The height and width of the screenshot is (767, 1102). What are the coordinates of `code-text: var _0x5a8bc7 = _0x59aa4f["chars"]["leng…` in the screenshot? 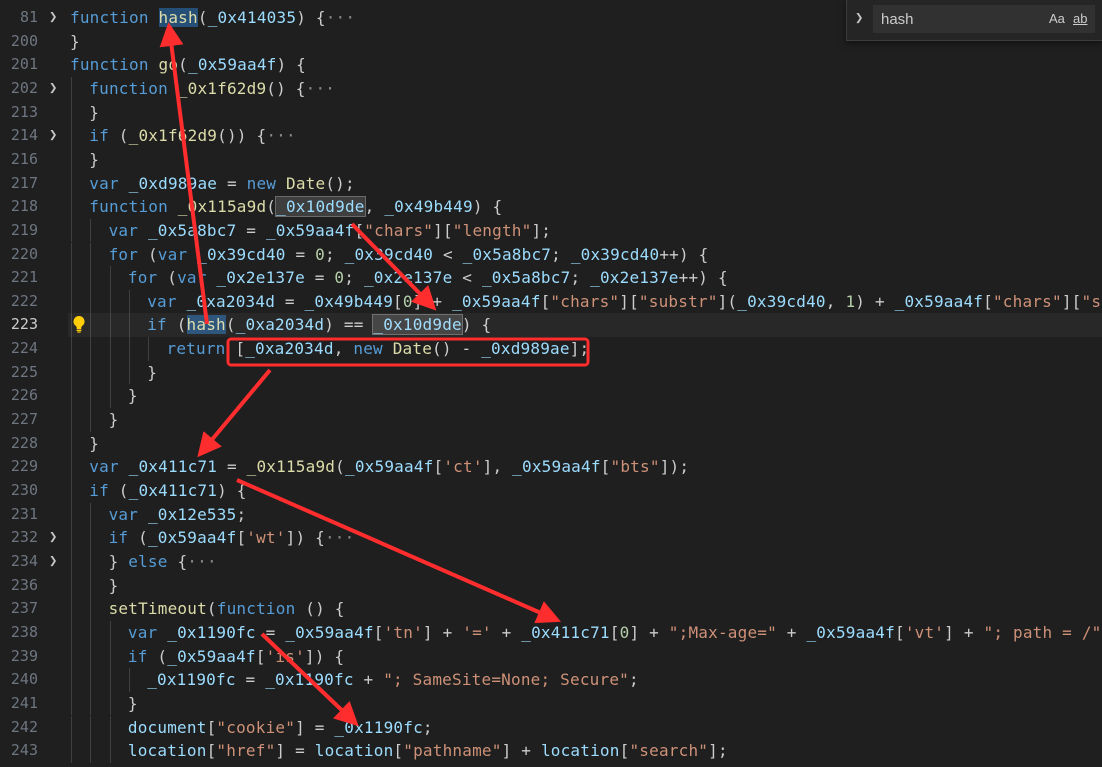 It's located at (330, 231).